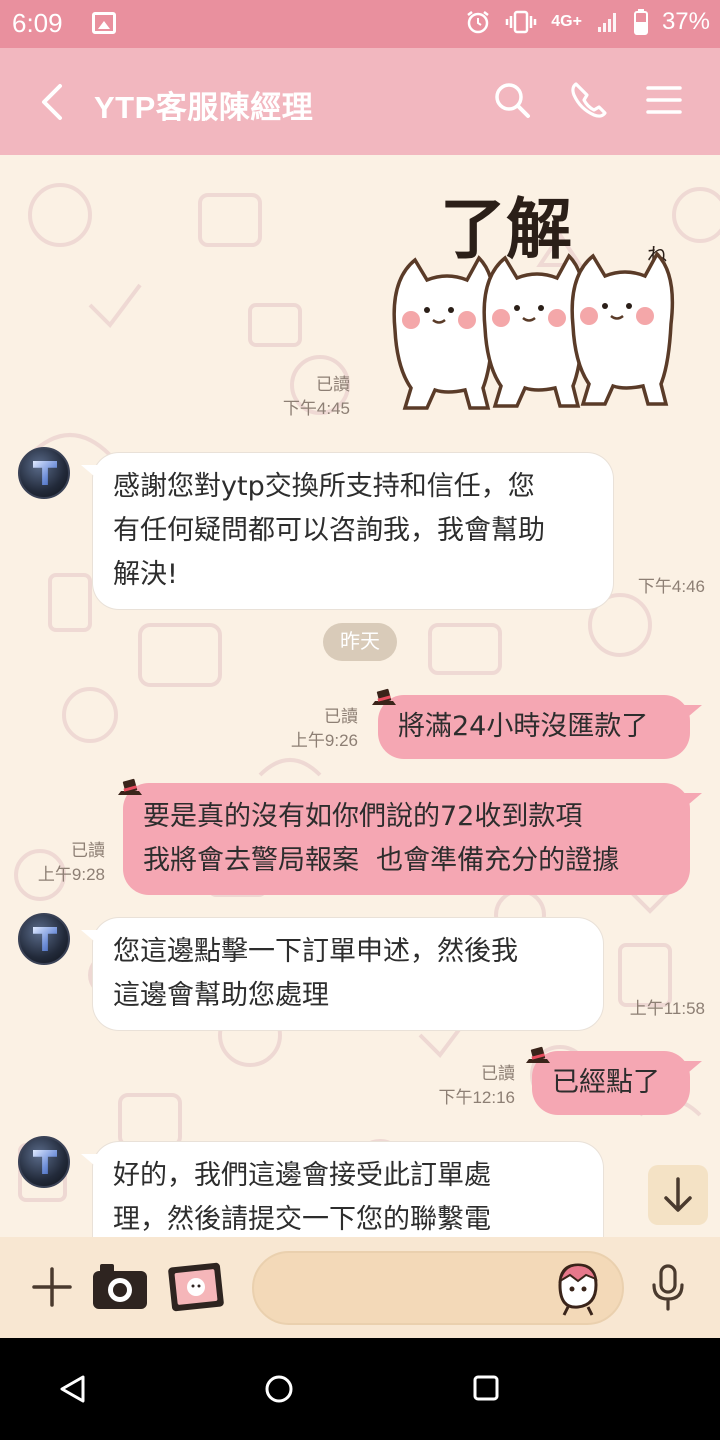 This screenshot has height=1440, width=720. What do you see at coordinates (566, 21) in the screenshot?
I see `network-label: 4G+` at bounding box center [566, 21].